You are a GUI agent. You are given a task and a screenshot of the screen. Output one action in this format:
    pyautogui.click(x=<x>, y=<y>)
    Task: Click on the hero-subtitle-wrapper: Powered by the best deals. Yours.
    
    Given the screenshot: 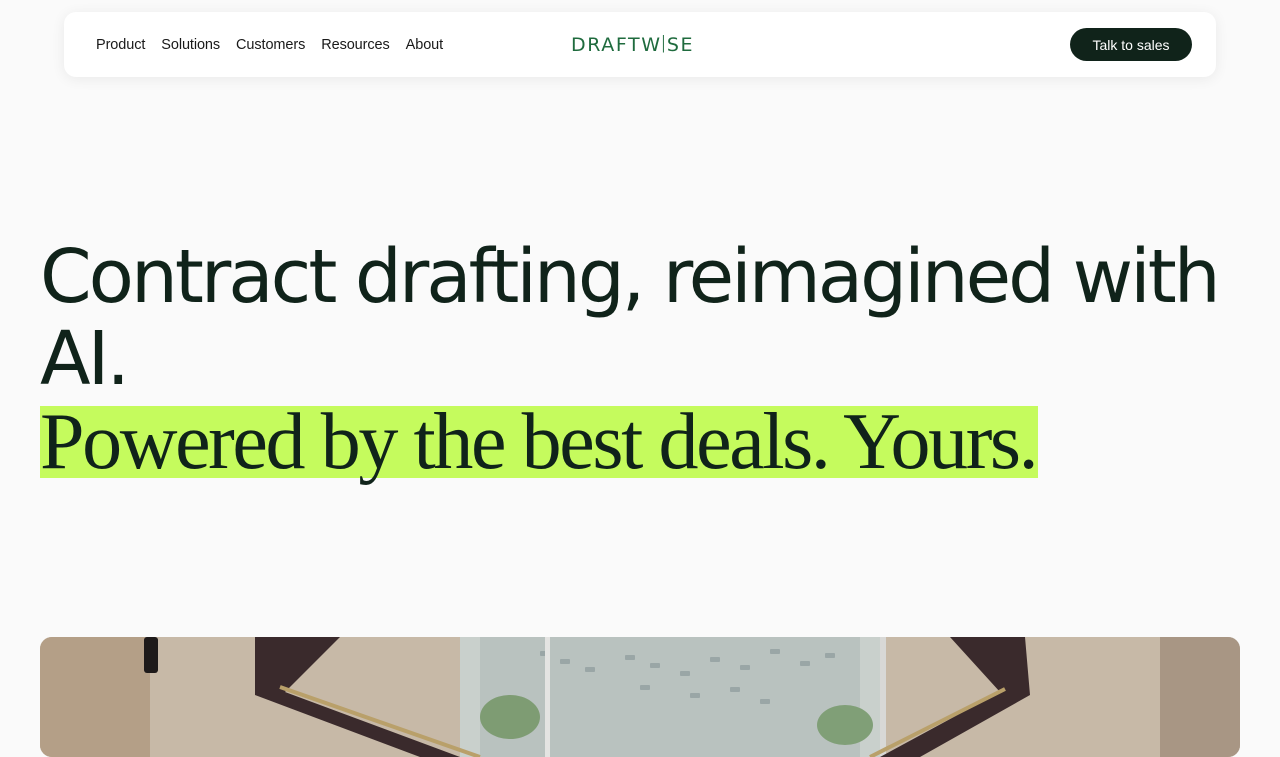 What is the action you would take?
    pyautogui.click(x=539, y=442)
    